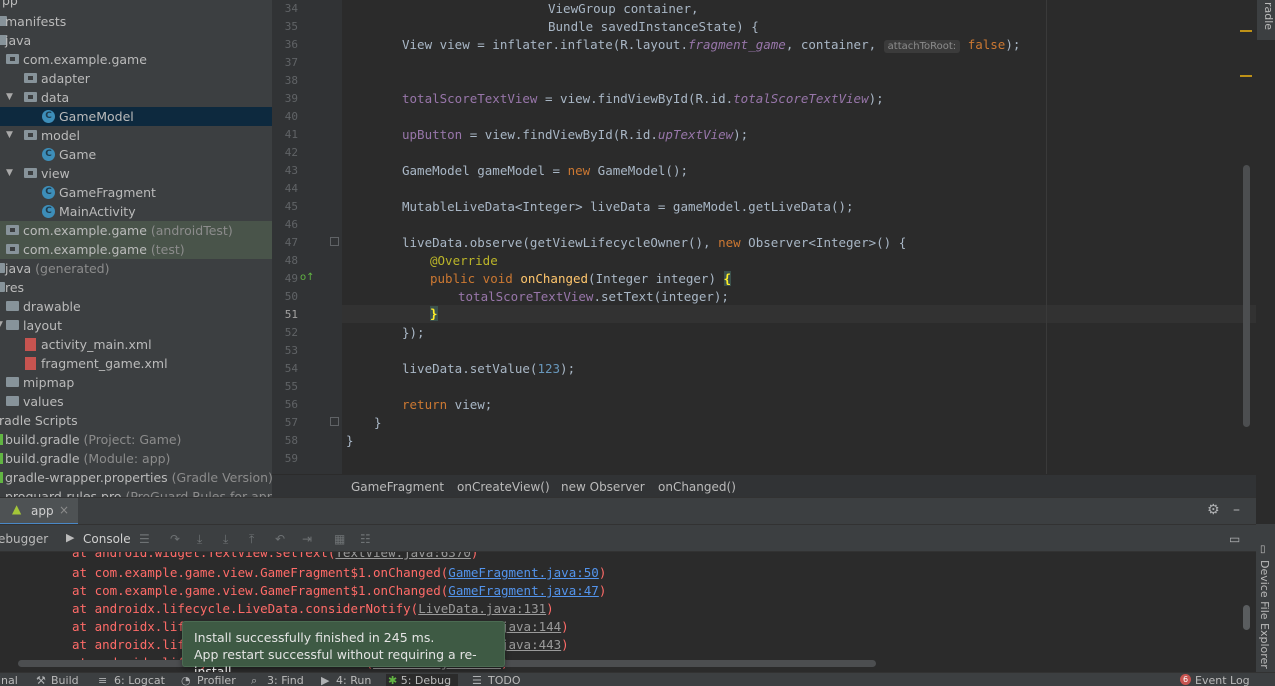 The width and height of the screenshot is (1275, 686). I want to click on tree-item-app: pp, so click(136, 5).